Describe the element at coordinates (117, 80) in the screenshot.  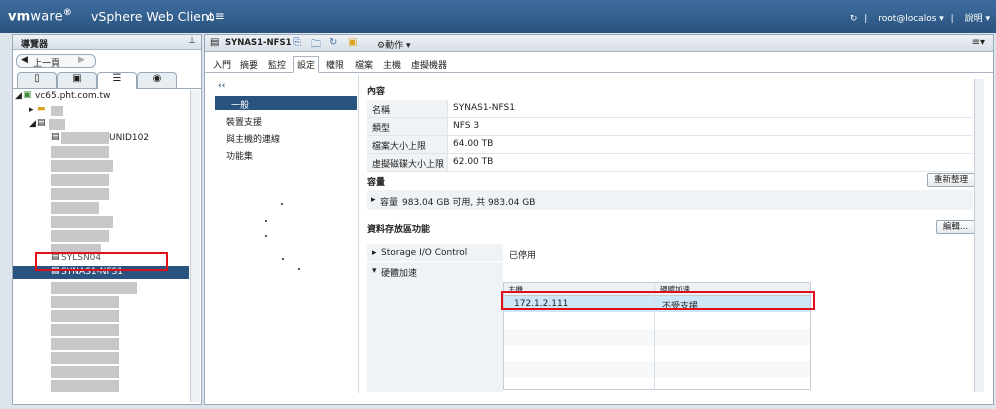
I see `storage-icon: ☰` at that location.